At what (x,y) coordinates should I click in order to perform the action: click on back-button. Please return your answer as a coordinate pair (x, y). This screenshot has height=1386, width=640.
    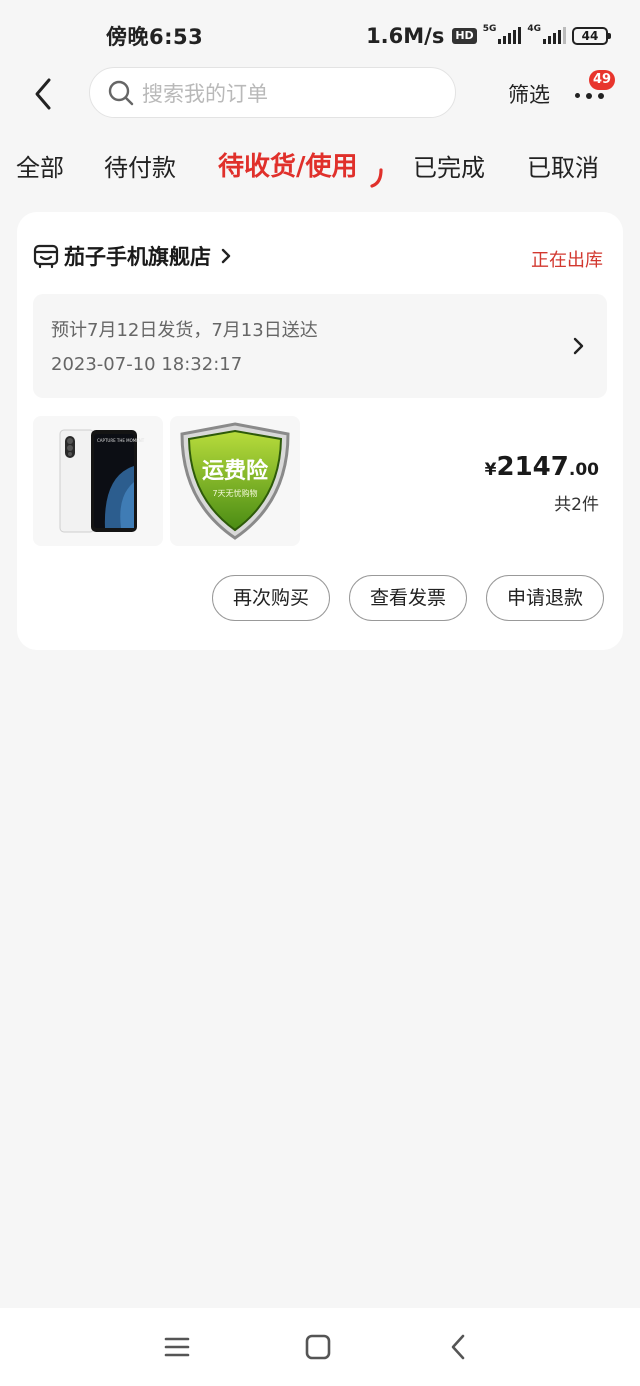
    Looking at the image, I should click on (44, 94).